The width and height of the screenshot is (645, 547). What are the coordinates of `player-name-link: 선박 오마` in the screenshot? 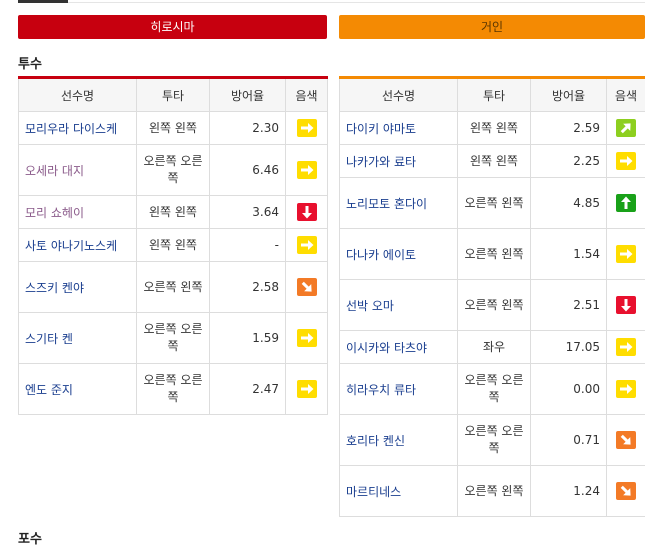 It's located at (399, 305).